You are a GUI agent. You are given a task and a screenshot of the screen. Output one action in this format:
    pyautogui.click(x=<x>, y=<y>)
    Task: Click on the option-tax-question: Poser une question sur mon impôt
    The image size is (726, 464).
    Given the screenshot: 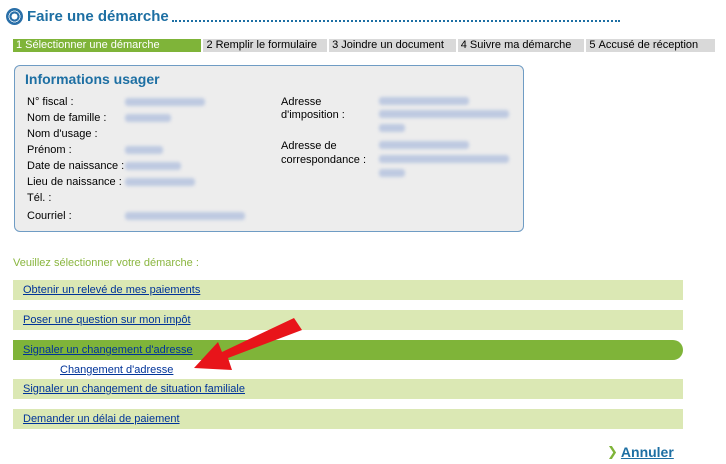 What is the action you would take?
    pyautogui.click(x=348, y=320)
    